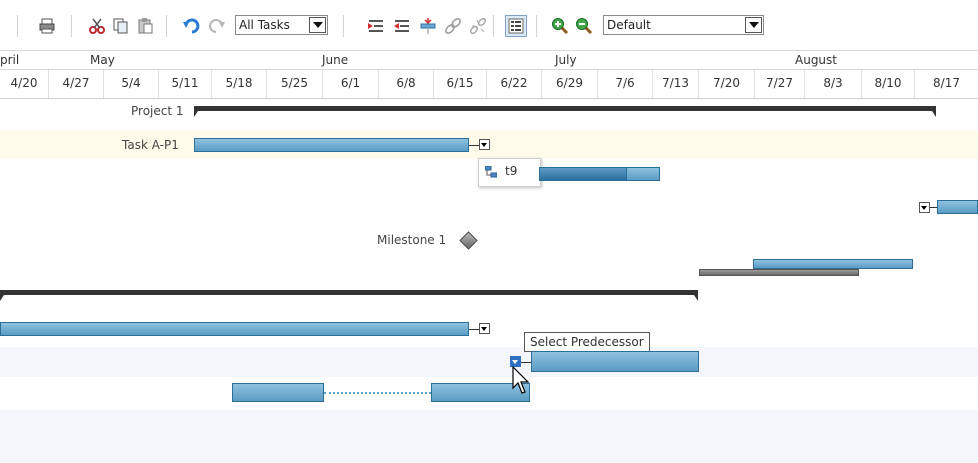 The width and height of the screenshot is (978, 463). What do you see at coordinates (264, 25) in the screenshot?
I see `tasks-filter-value: All Tasks` at bounding box center [264, 25].